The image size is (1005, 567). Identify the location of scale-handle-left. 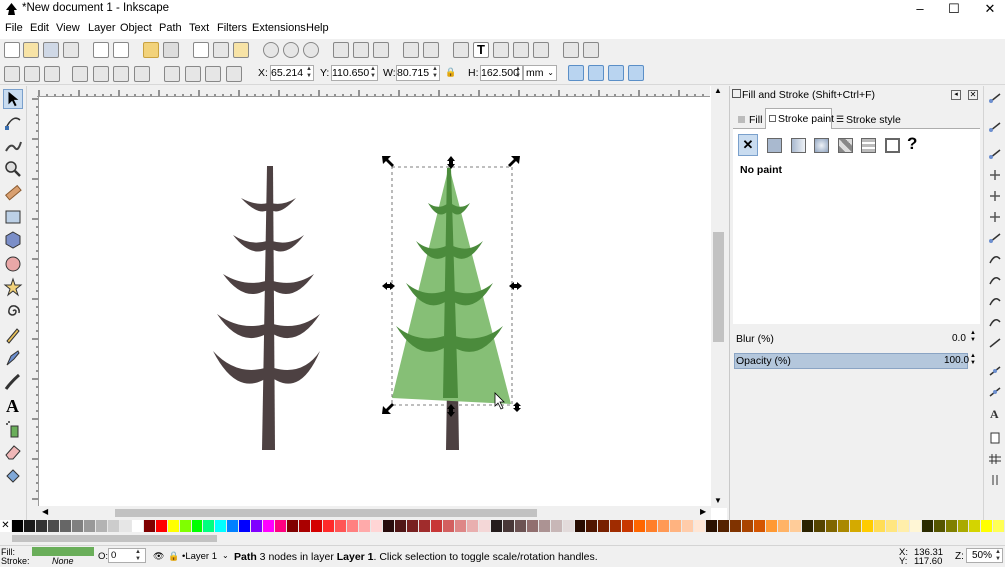
(388, 286).